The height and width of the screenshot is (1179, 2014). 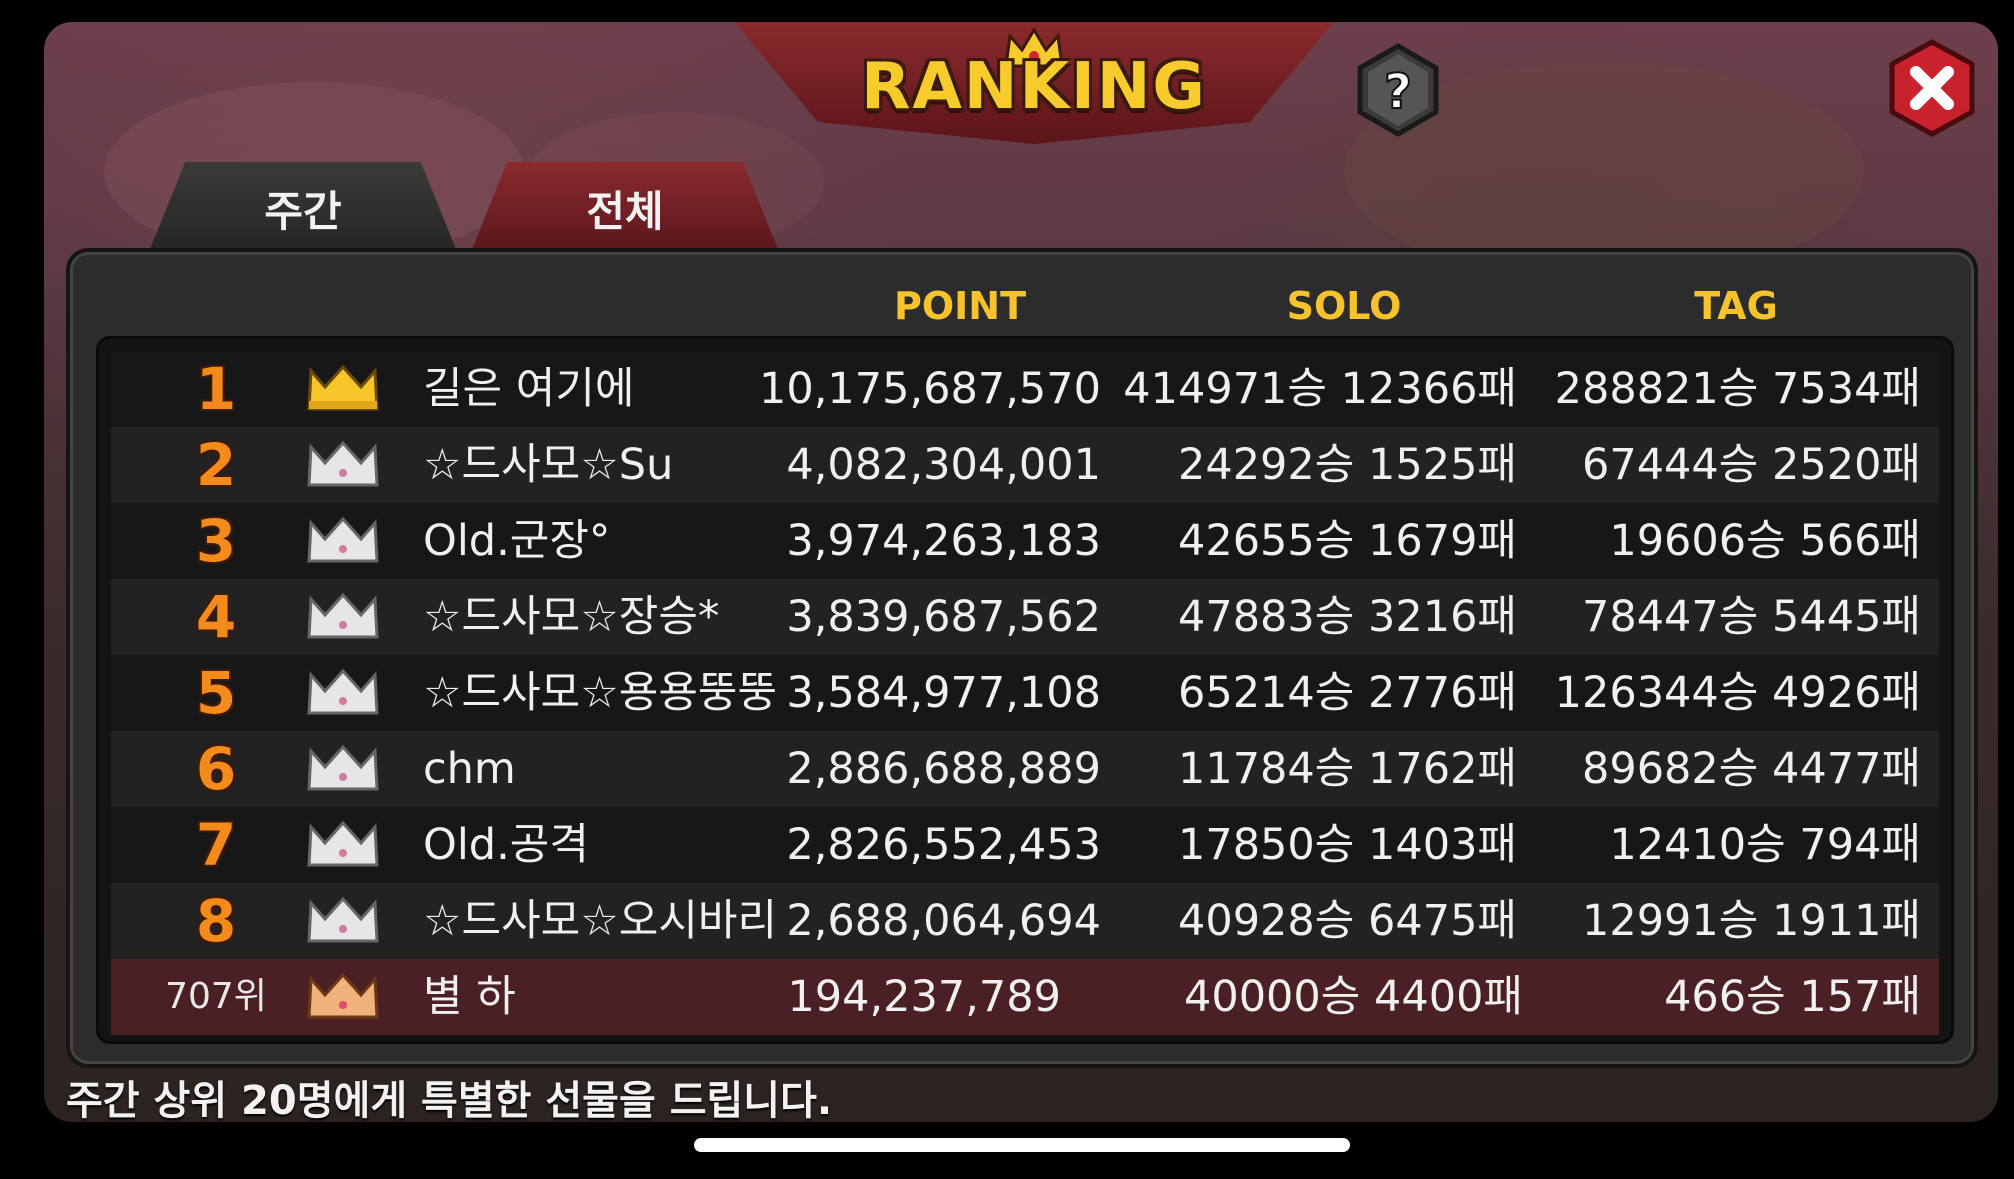 What do you see at coordinates (216, 389) in the screenshot?
I see `rank-number: 1` at bounding box center [216, 389].